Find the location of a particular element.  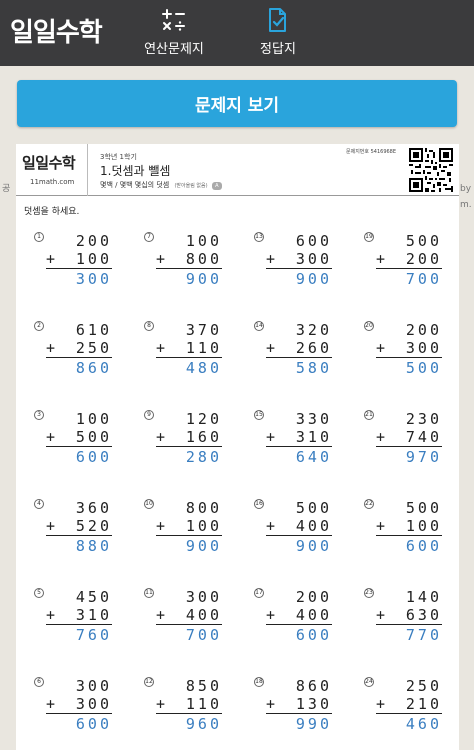

problem-first-addend: 200 is located at coordinates (409, 330).